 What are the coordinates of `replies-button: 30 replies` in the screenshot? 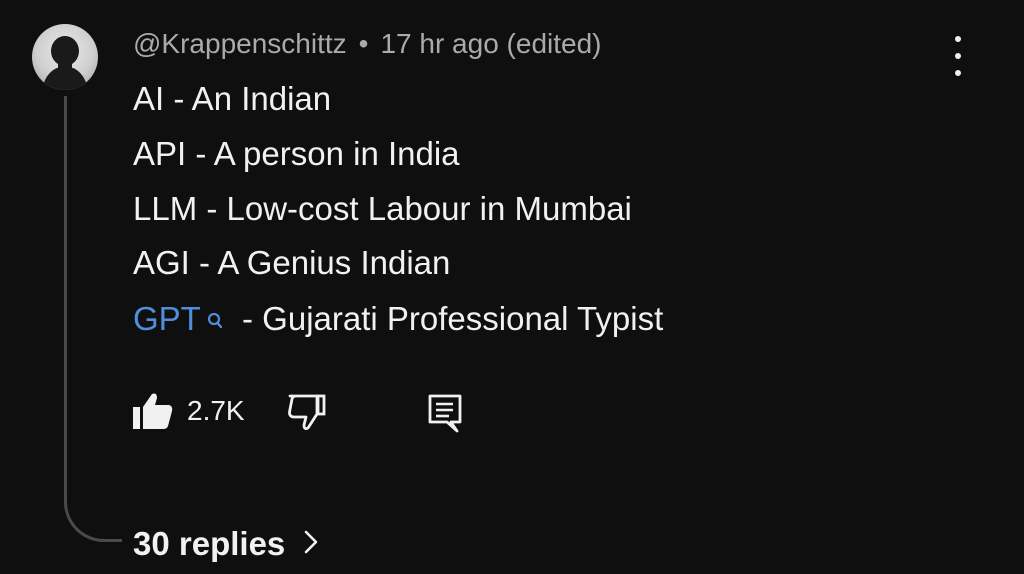 It's located at (226, 544).